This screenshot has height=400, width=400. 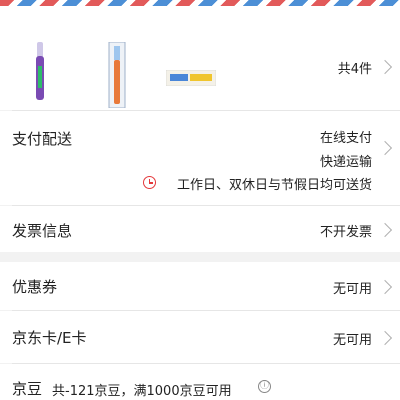 I want to click on coupon-label: 优惠券, so click(x=35, y=287).